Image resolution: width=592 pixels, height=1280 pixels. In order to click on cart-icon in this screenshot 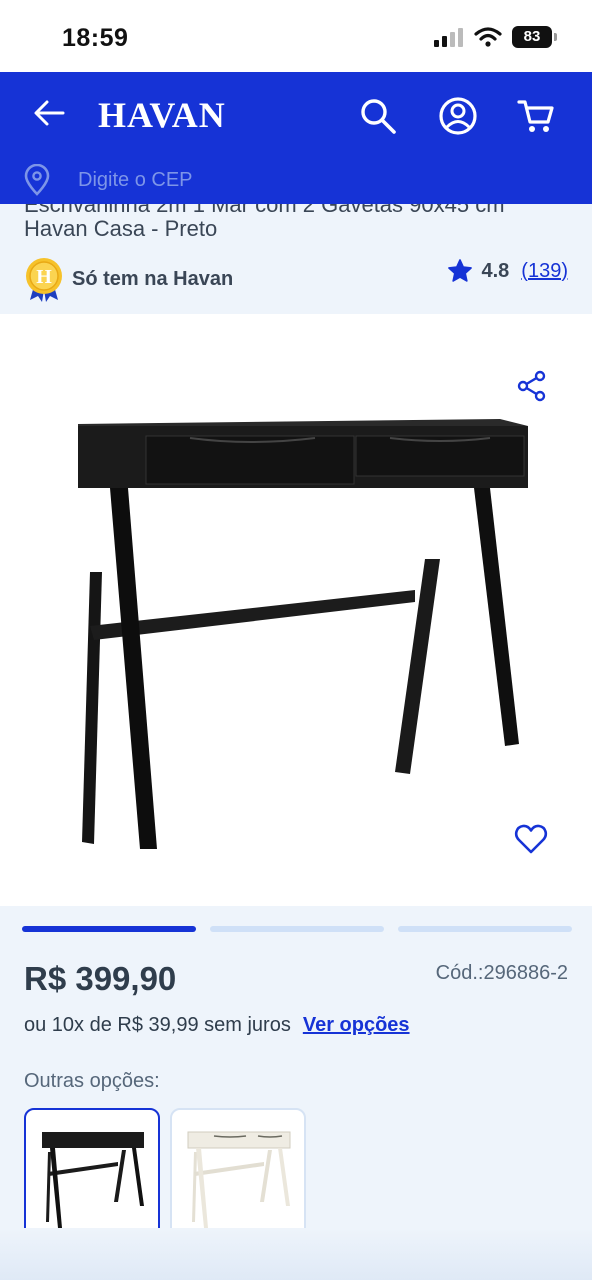, I will do `click(535, 116)`.